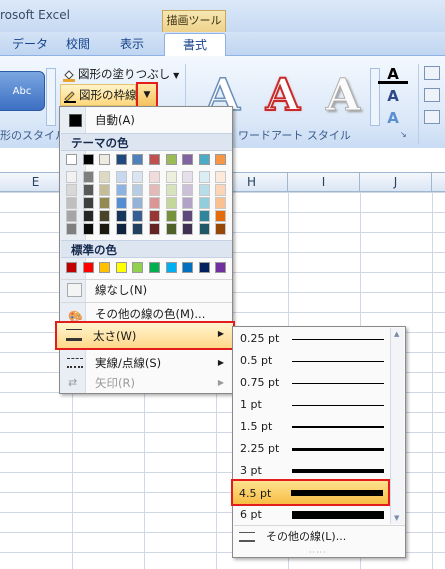  What do you see at coordinates (176, 75) in the screenshot?
I see `fill-dropdown-icon: ▼` at bounding box center [176, 75].